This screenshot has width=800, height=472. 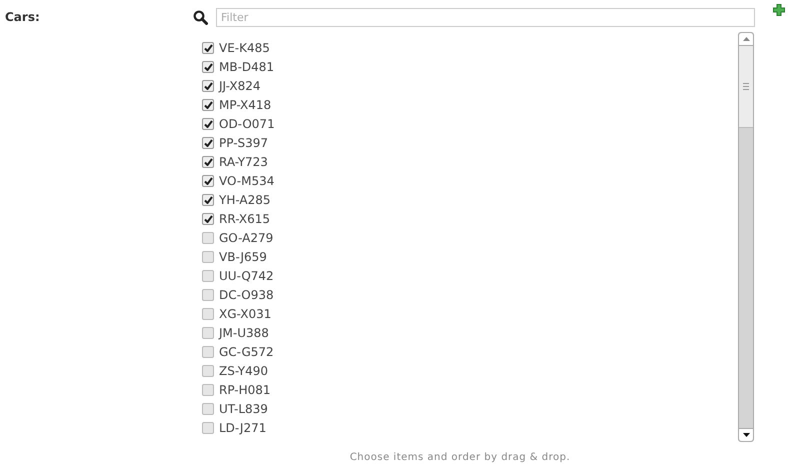 I want to click on car-label: RP-H081, so click(x=245, y=390).